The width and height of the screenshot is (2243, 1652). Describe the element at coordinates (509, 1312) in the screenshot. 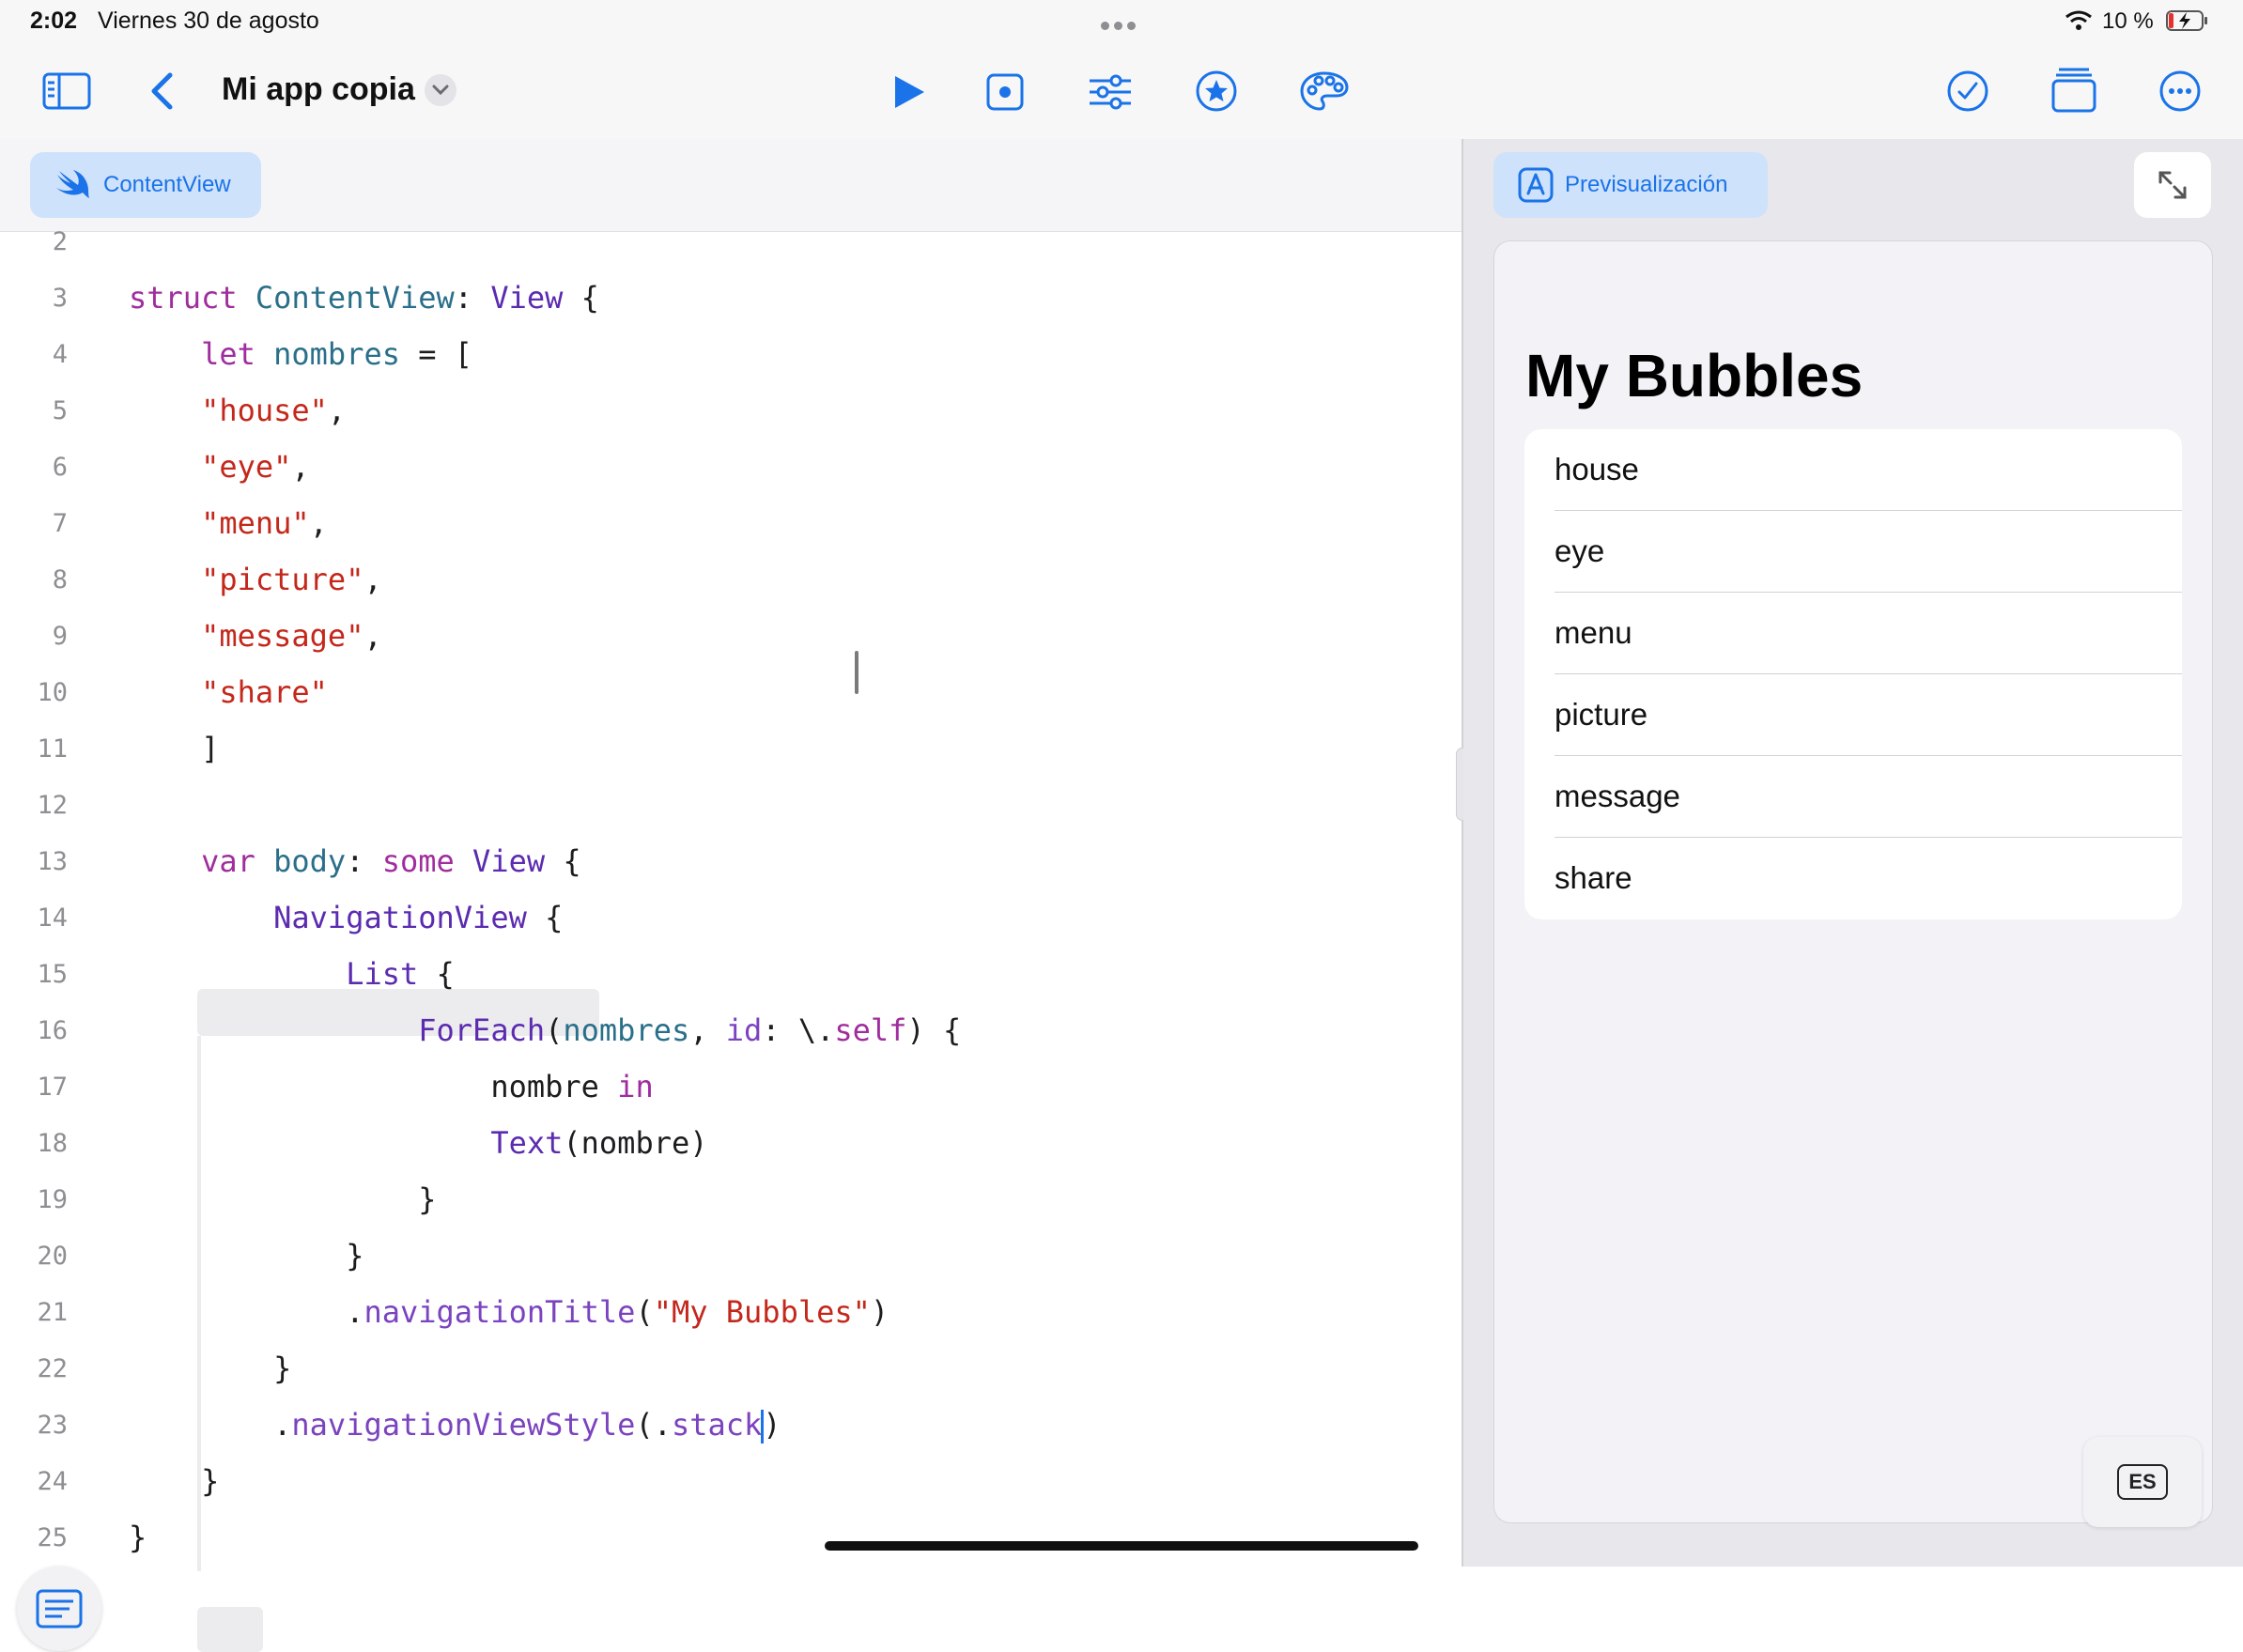

I see `code-text: .navigationTitle("My Bubbles")` at that location.